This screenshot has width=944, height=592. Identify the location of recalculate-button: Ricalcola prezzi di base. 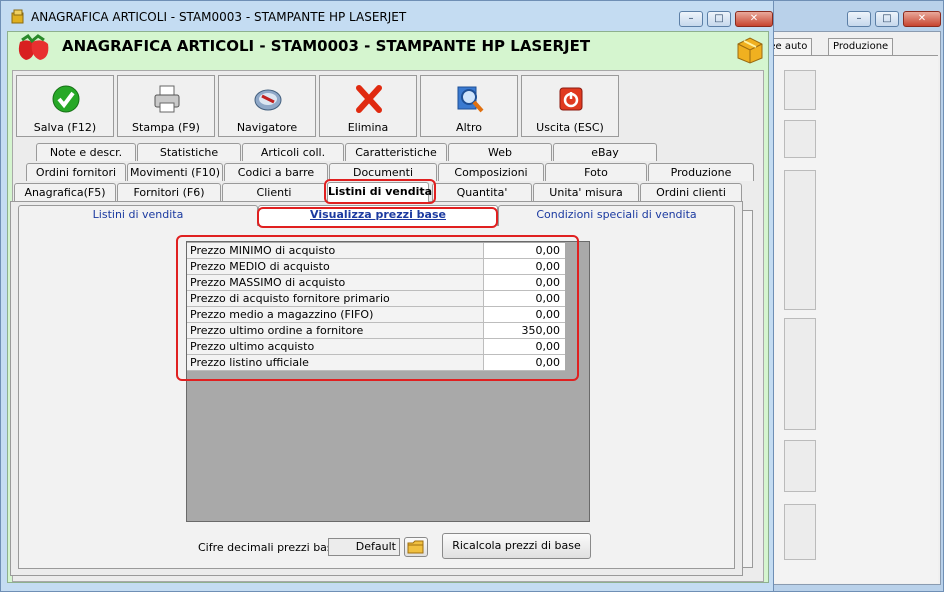
(516, 546).